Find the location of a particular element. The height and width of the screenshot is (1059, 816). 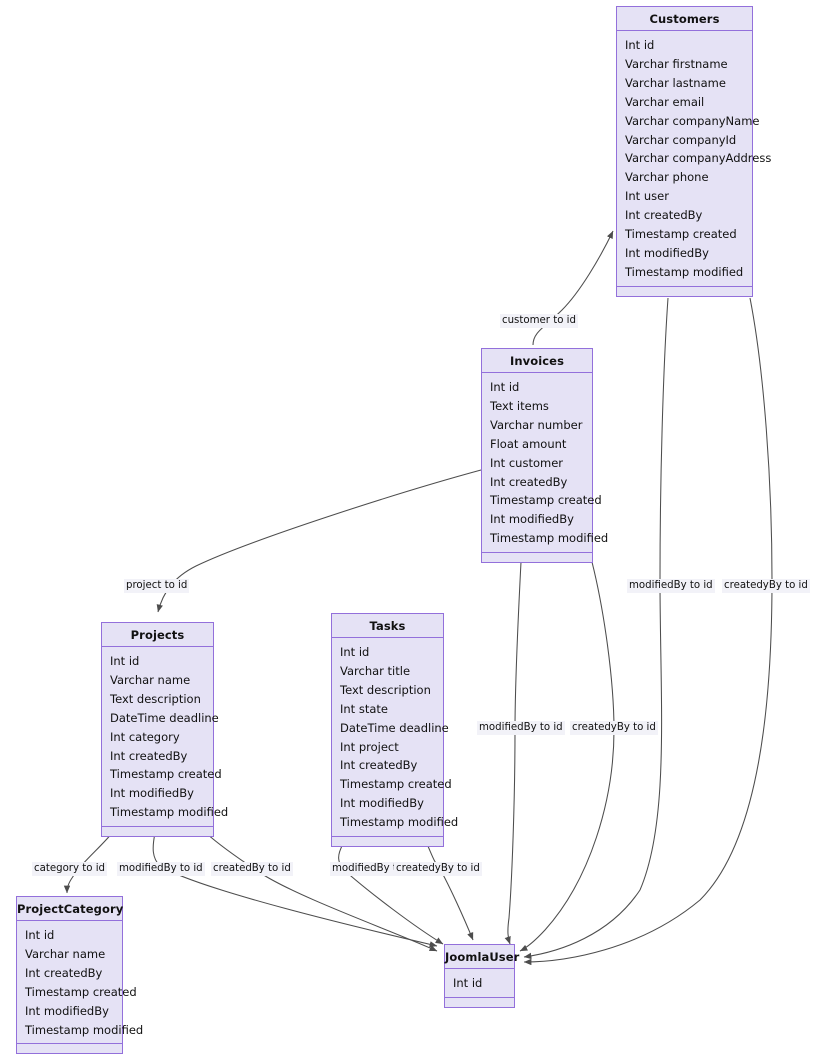

attribute: Varchar email is located at coordinates (665, 101).